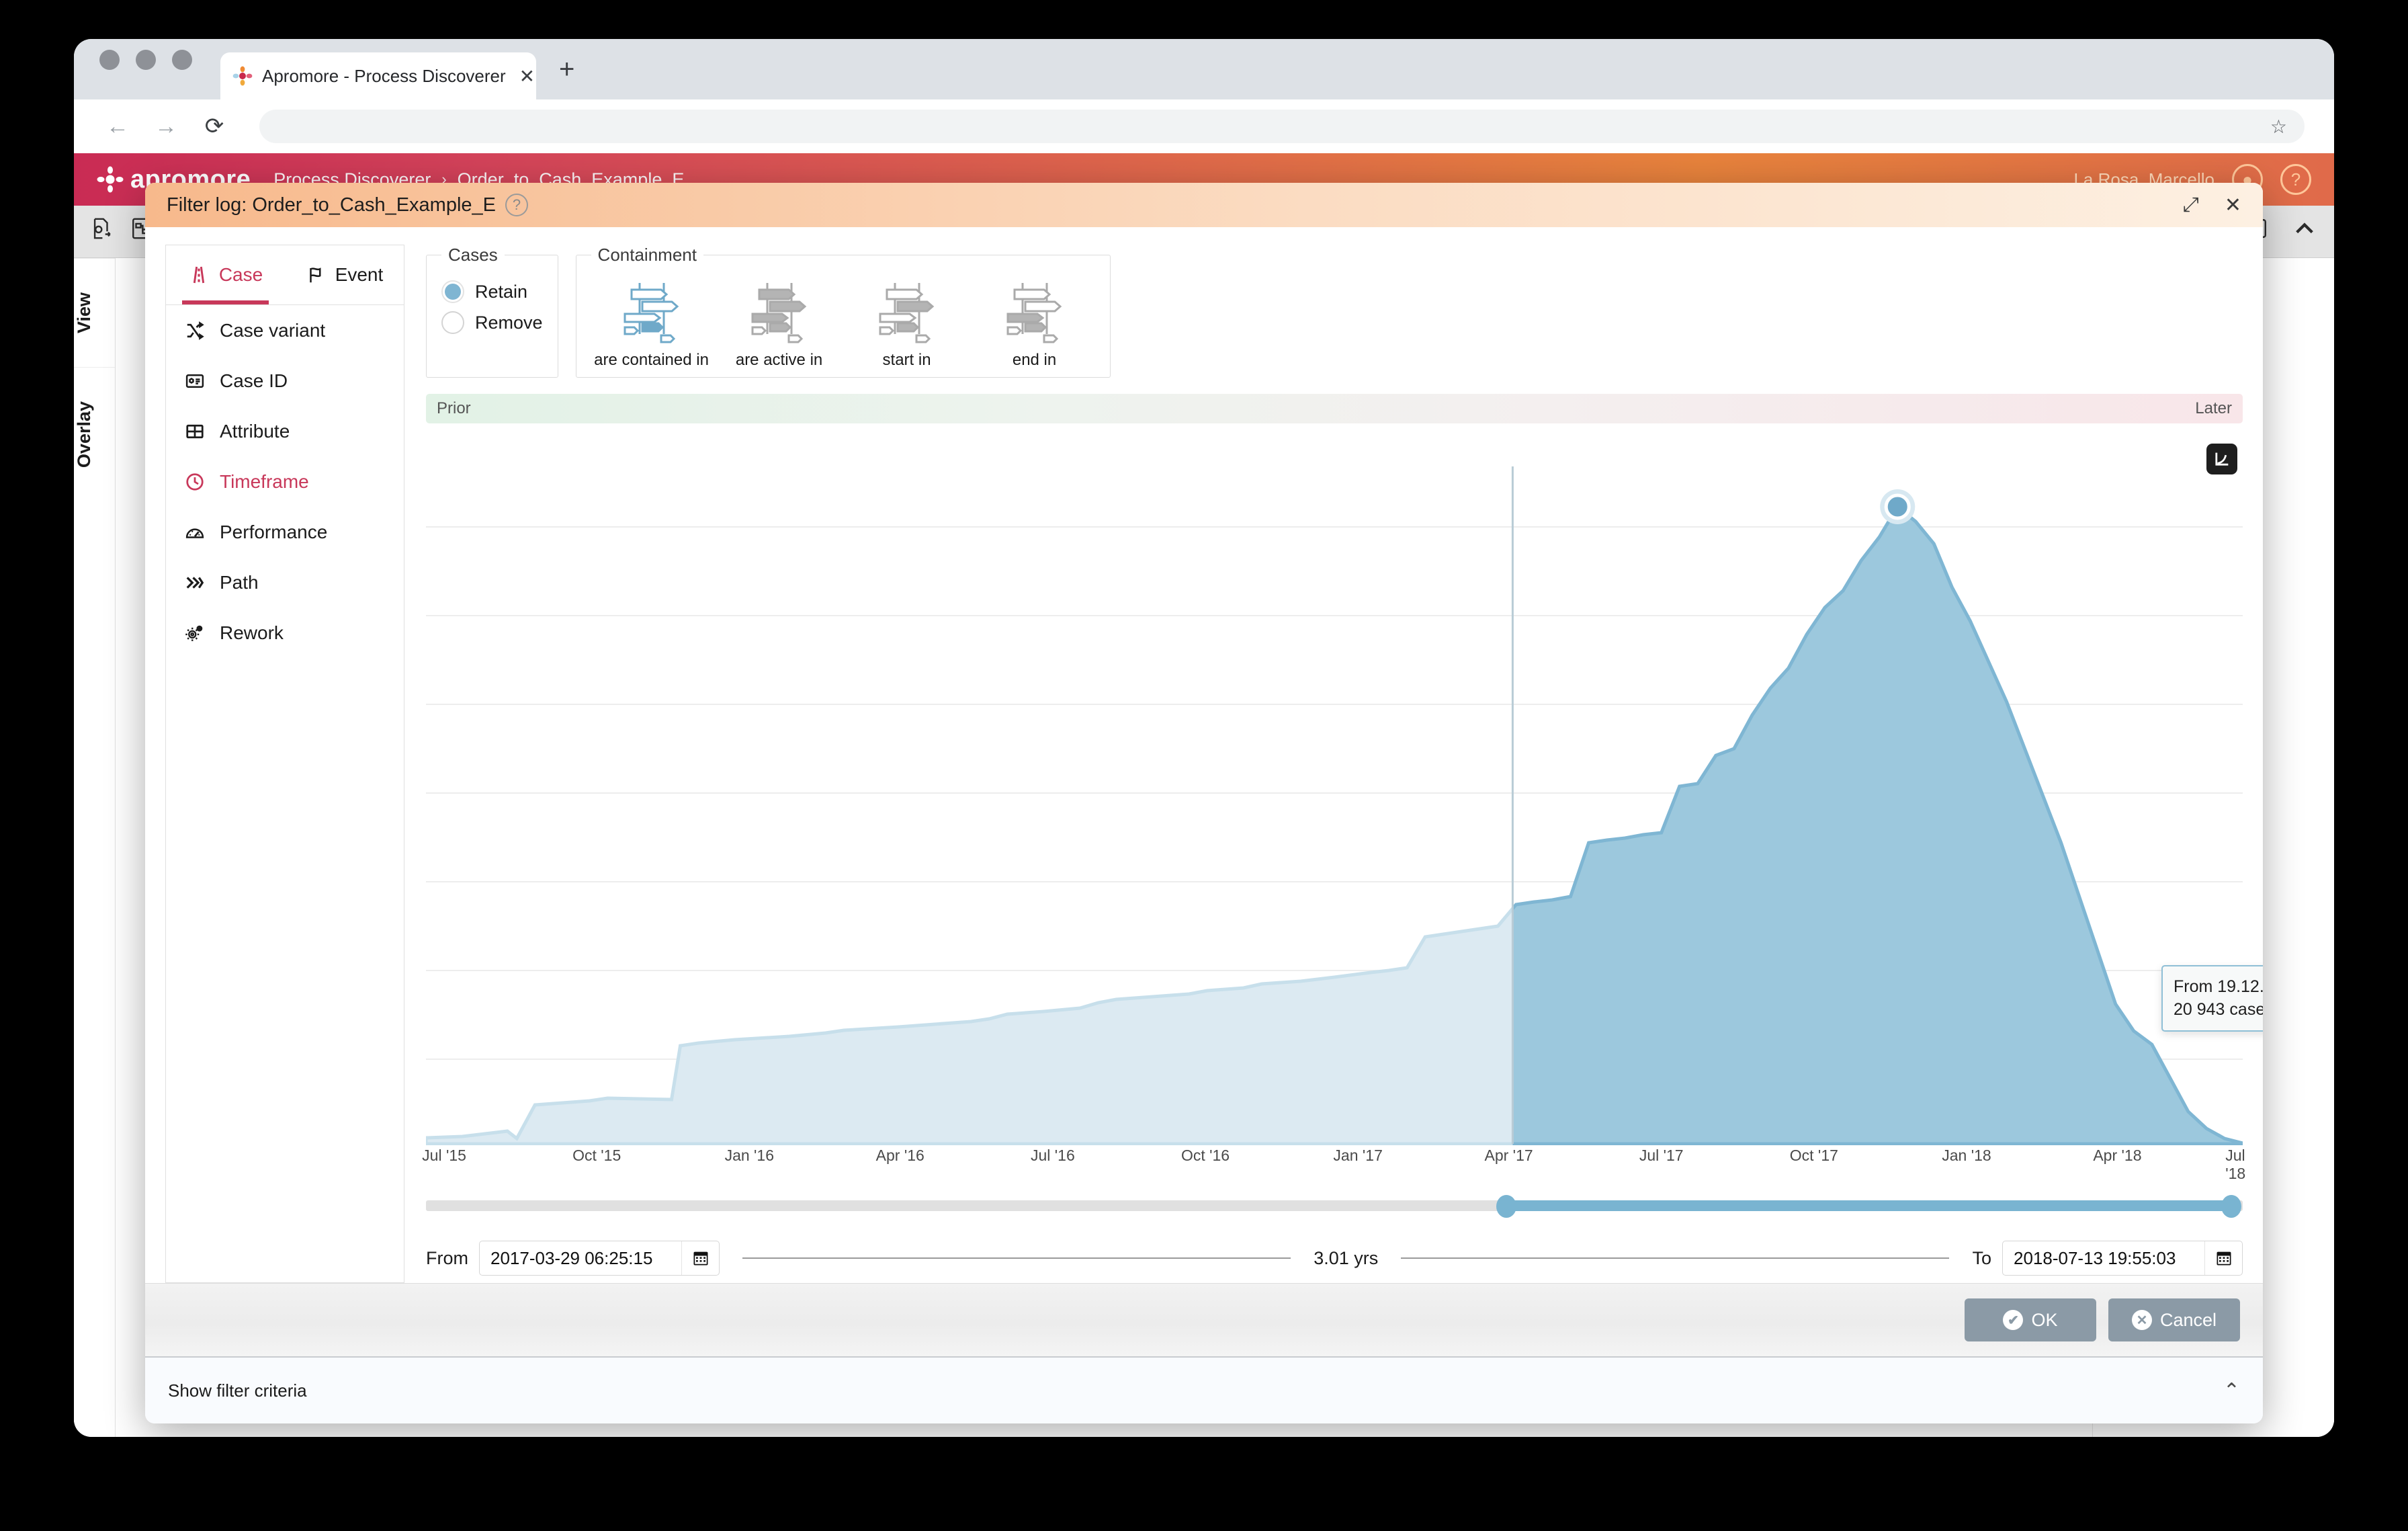 This screenshot has width=2408, height=1531. Describe the element at coordinates (452, 292) in the screenshot. I see `radio-retain-input` at that location.